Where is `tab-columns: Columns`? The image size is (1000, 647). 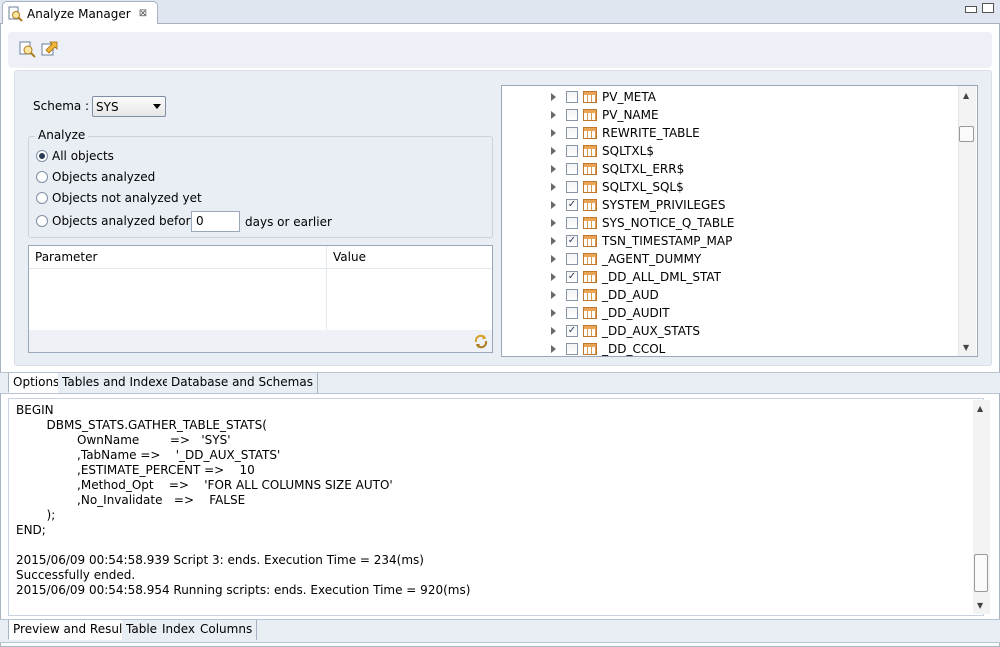 tab-columns: Columns is located at coordinates (227, 630).